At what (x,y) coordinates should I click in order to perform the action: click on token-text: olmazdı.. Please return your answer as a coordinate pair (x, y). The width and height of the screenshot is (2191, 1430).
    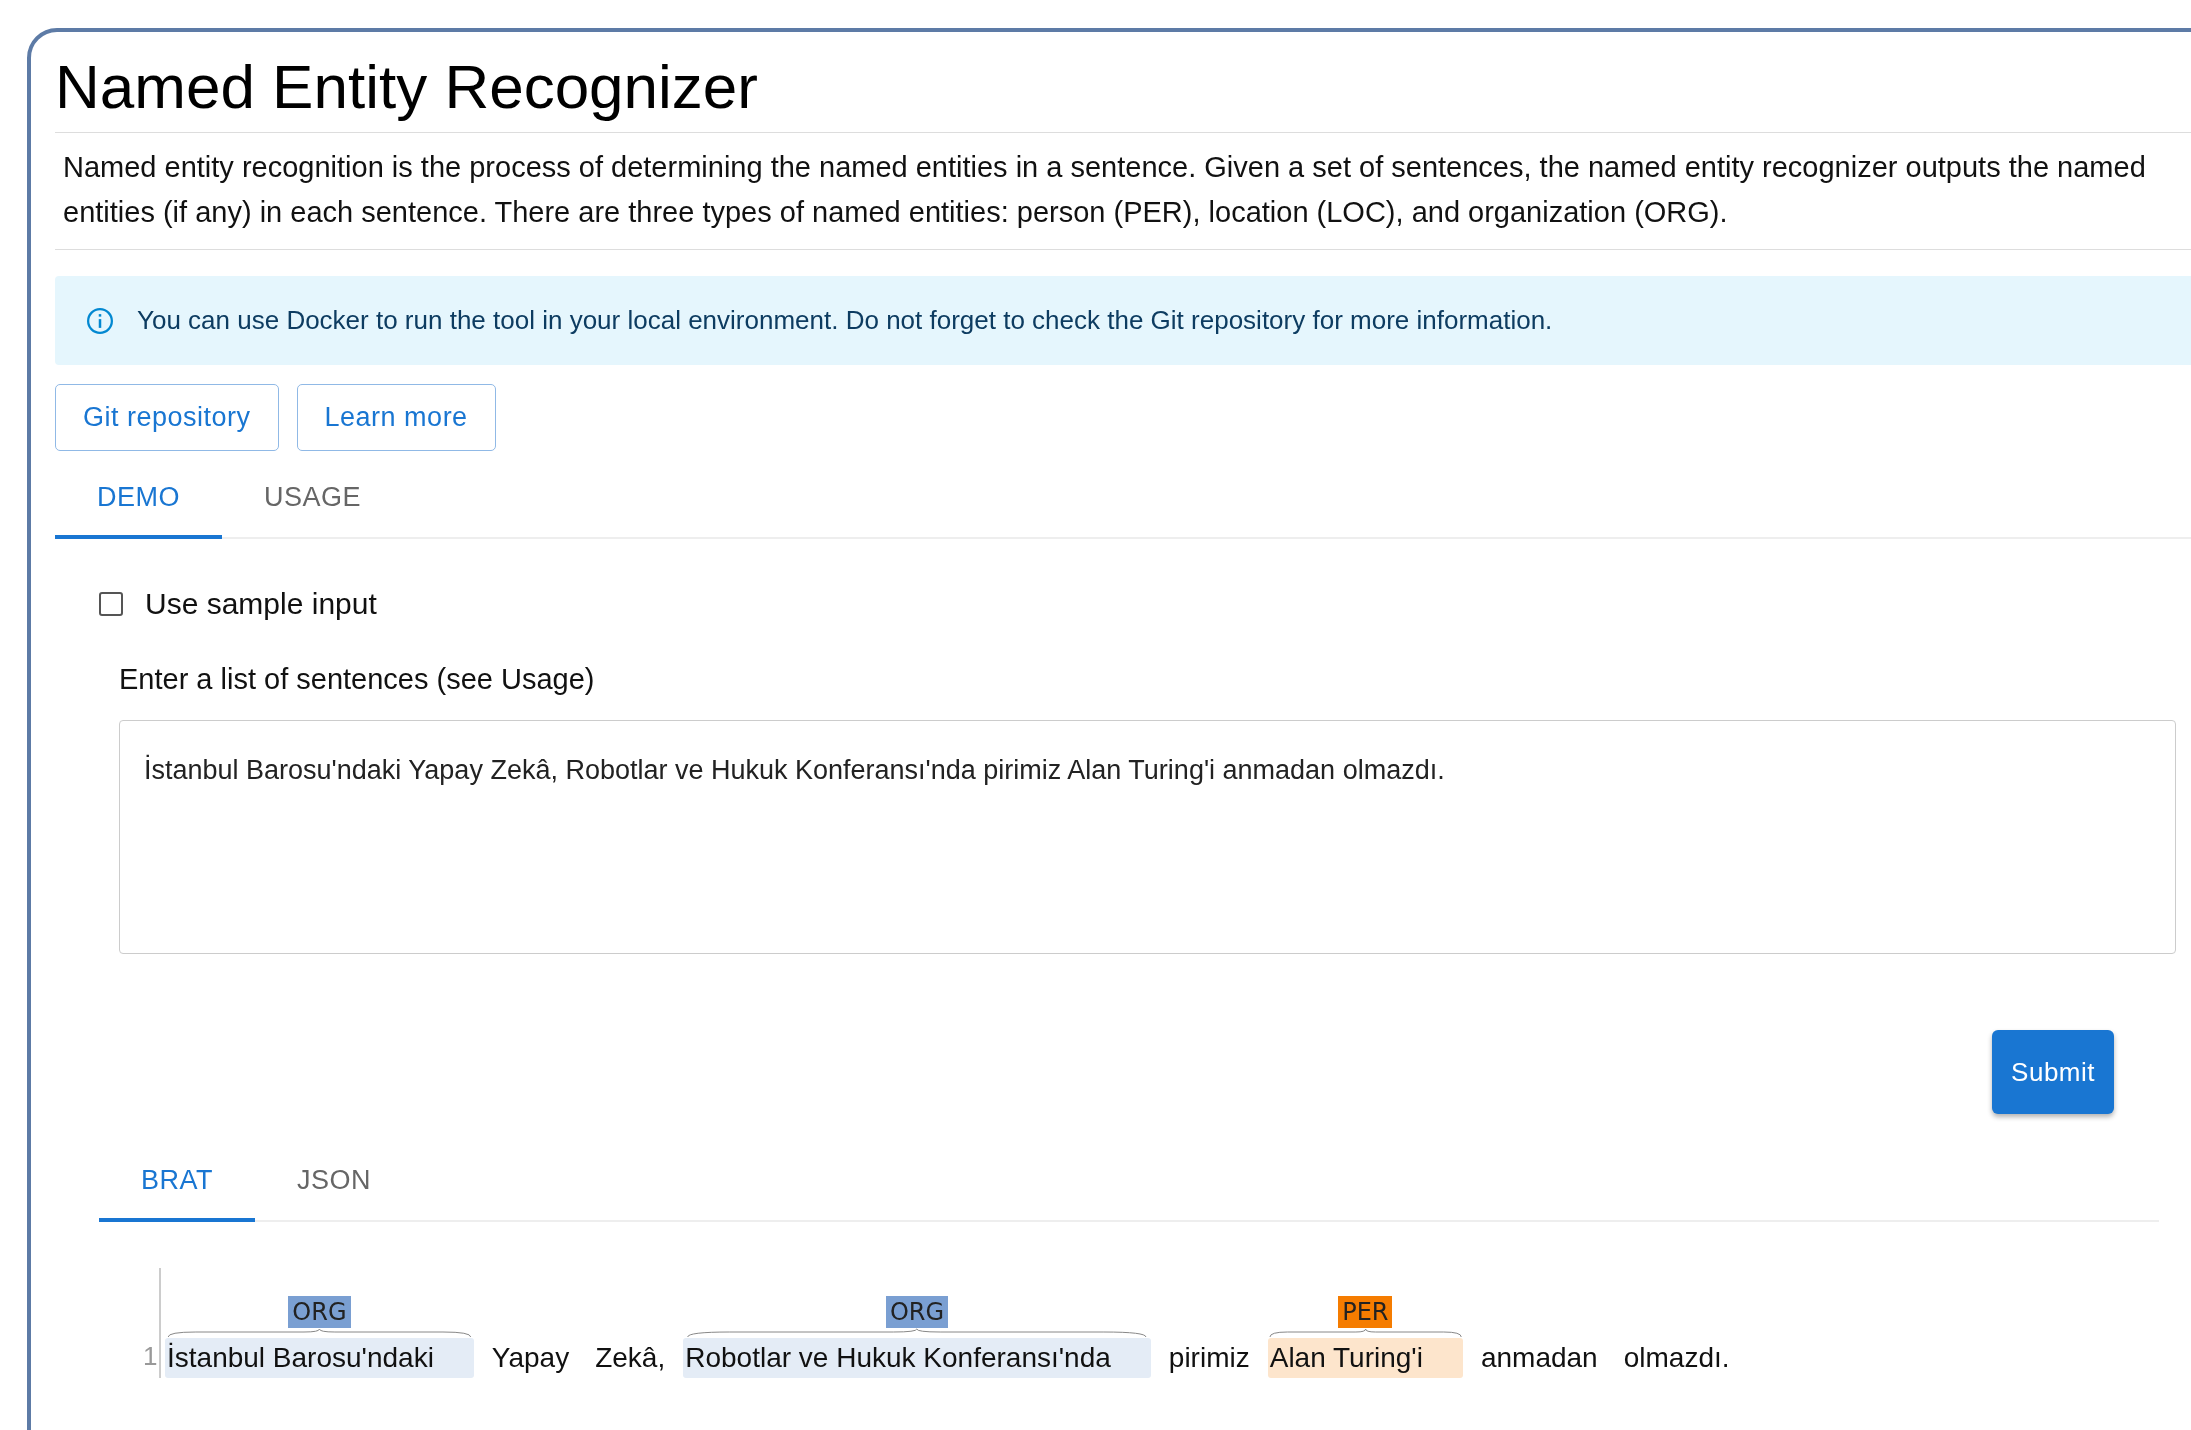
    Looking at the image, I should click on (1676, 1357).